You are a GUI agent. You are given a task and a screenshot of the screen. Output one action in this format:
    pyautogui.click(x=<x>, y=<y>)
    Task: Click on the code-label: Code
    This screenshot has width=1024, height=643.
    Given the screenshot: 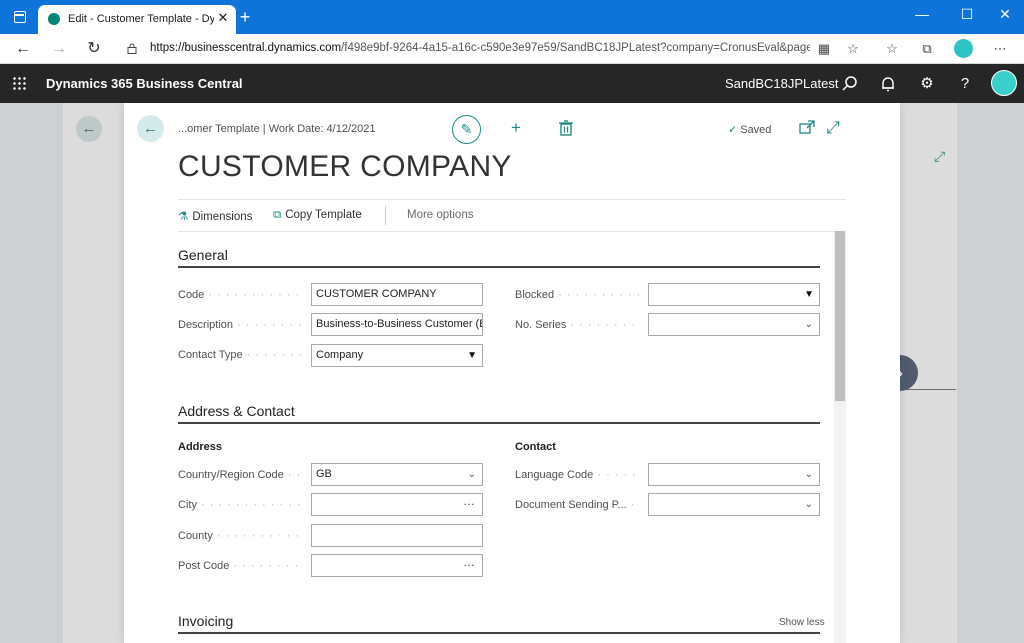 What is the action you would take?
    pyautogui.click(x=240, y=295)
    